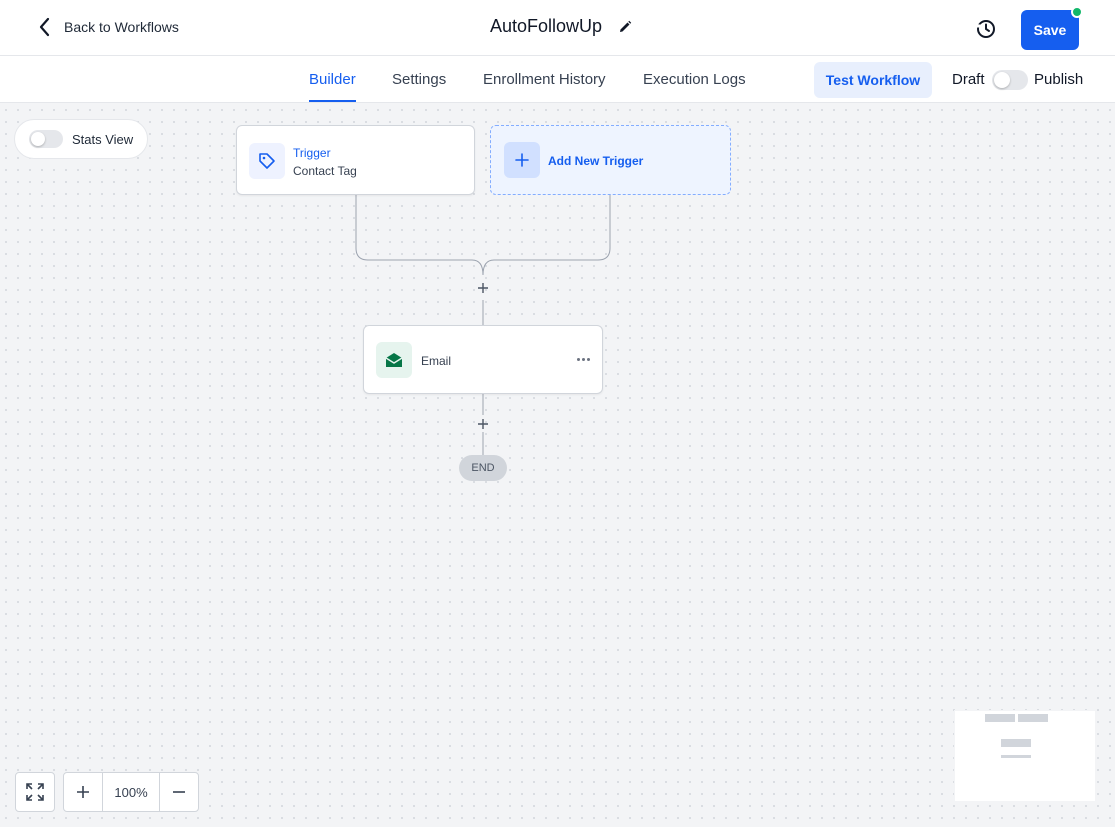 The width and height of the screenshot is (1115, 827). I want to click on zoom-out-button, so click(179, 792).